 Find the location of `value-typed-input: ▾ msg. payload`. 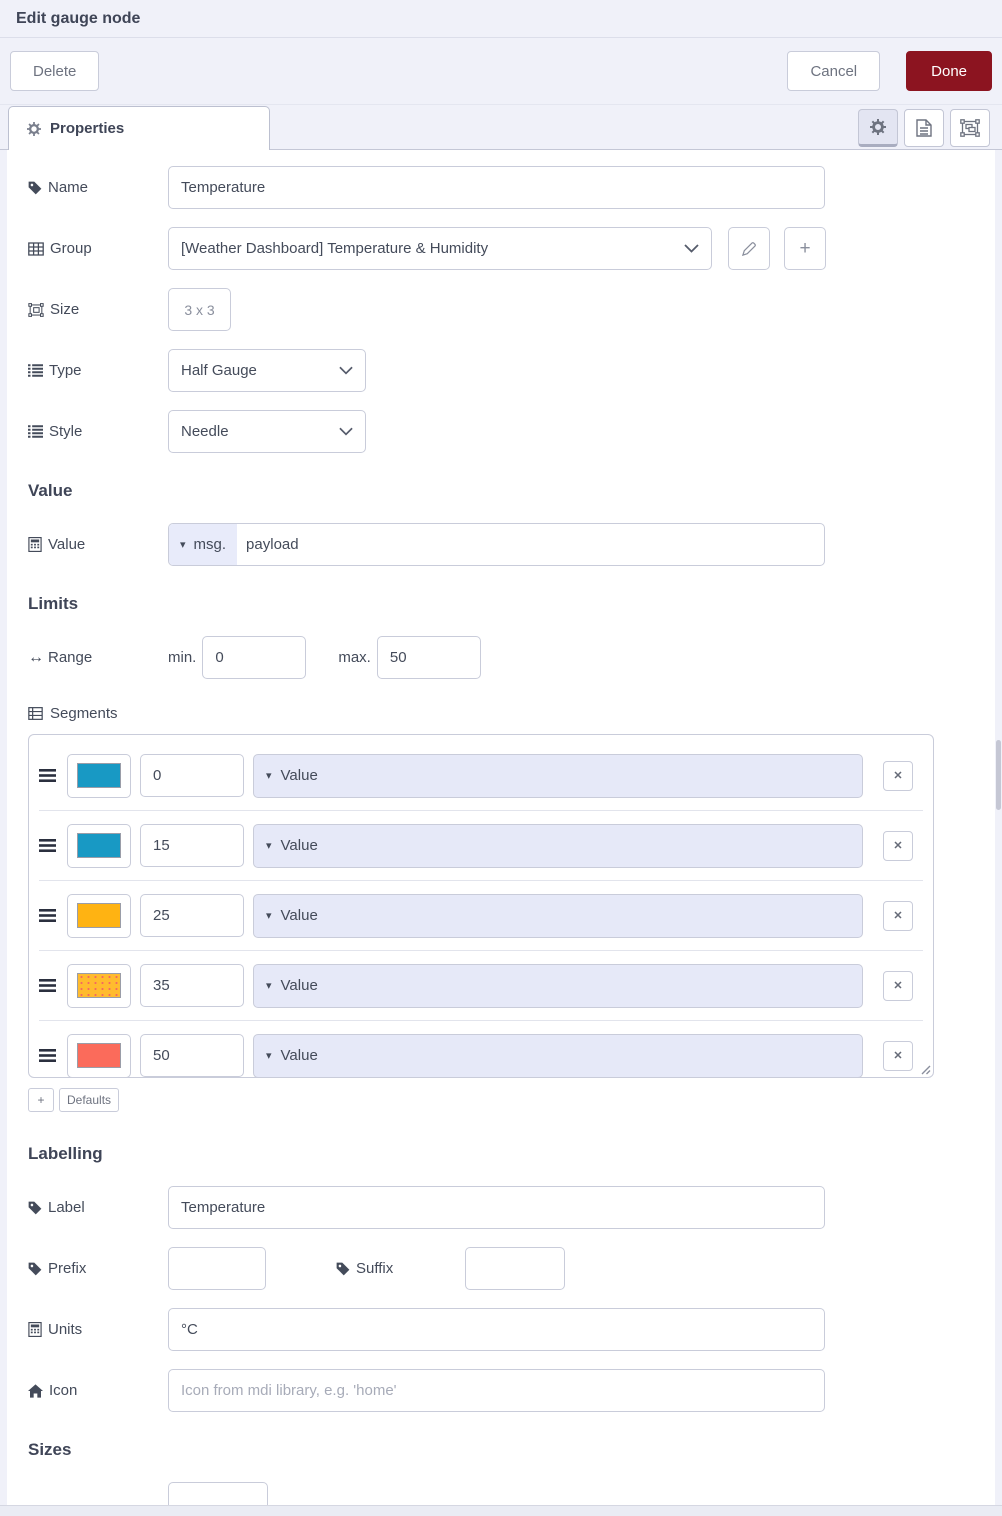

value-typed-input: ▾ msg. payload is located at coordinates (496, 544).